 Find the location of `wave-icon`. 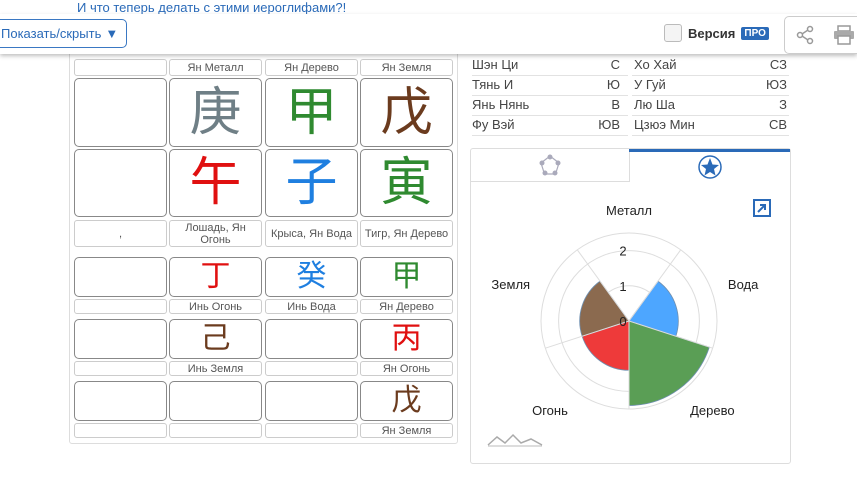

wave-icon is located at coordinates (515, 440).